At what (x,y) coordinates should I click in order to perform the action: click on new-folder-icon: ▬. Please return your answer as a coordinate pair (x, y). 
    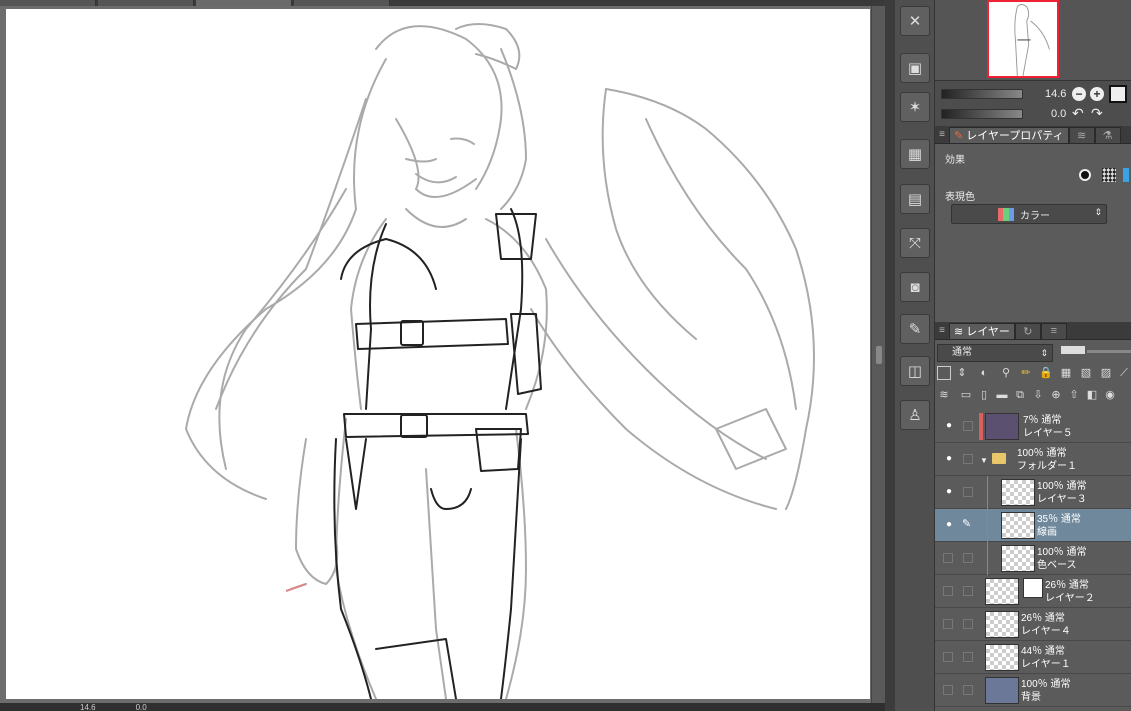
    Looking at the image, I should click on (1002, 395).